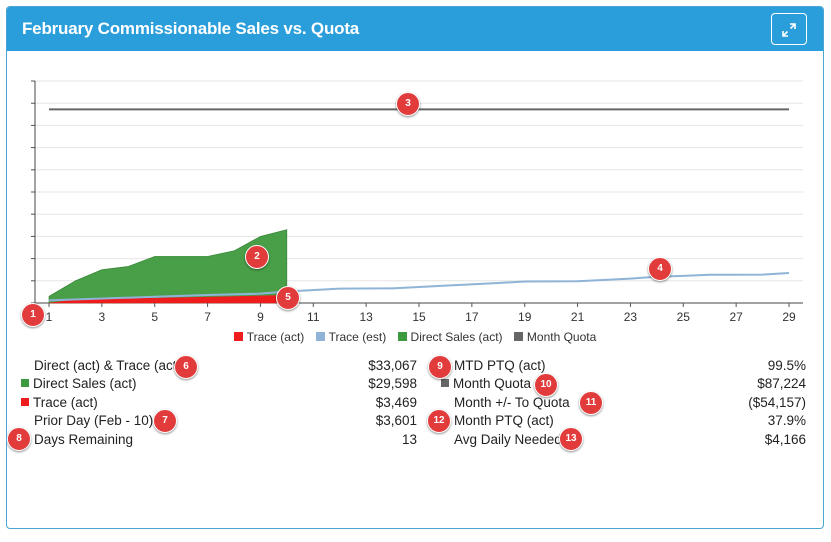  I want to click on annotation-badge: 8, so click(19, 439).